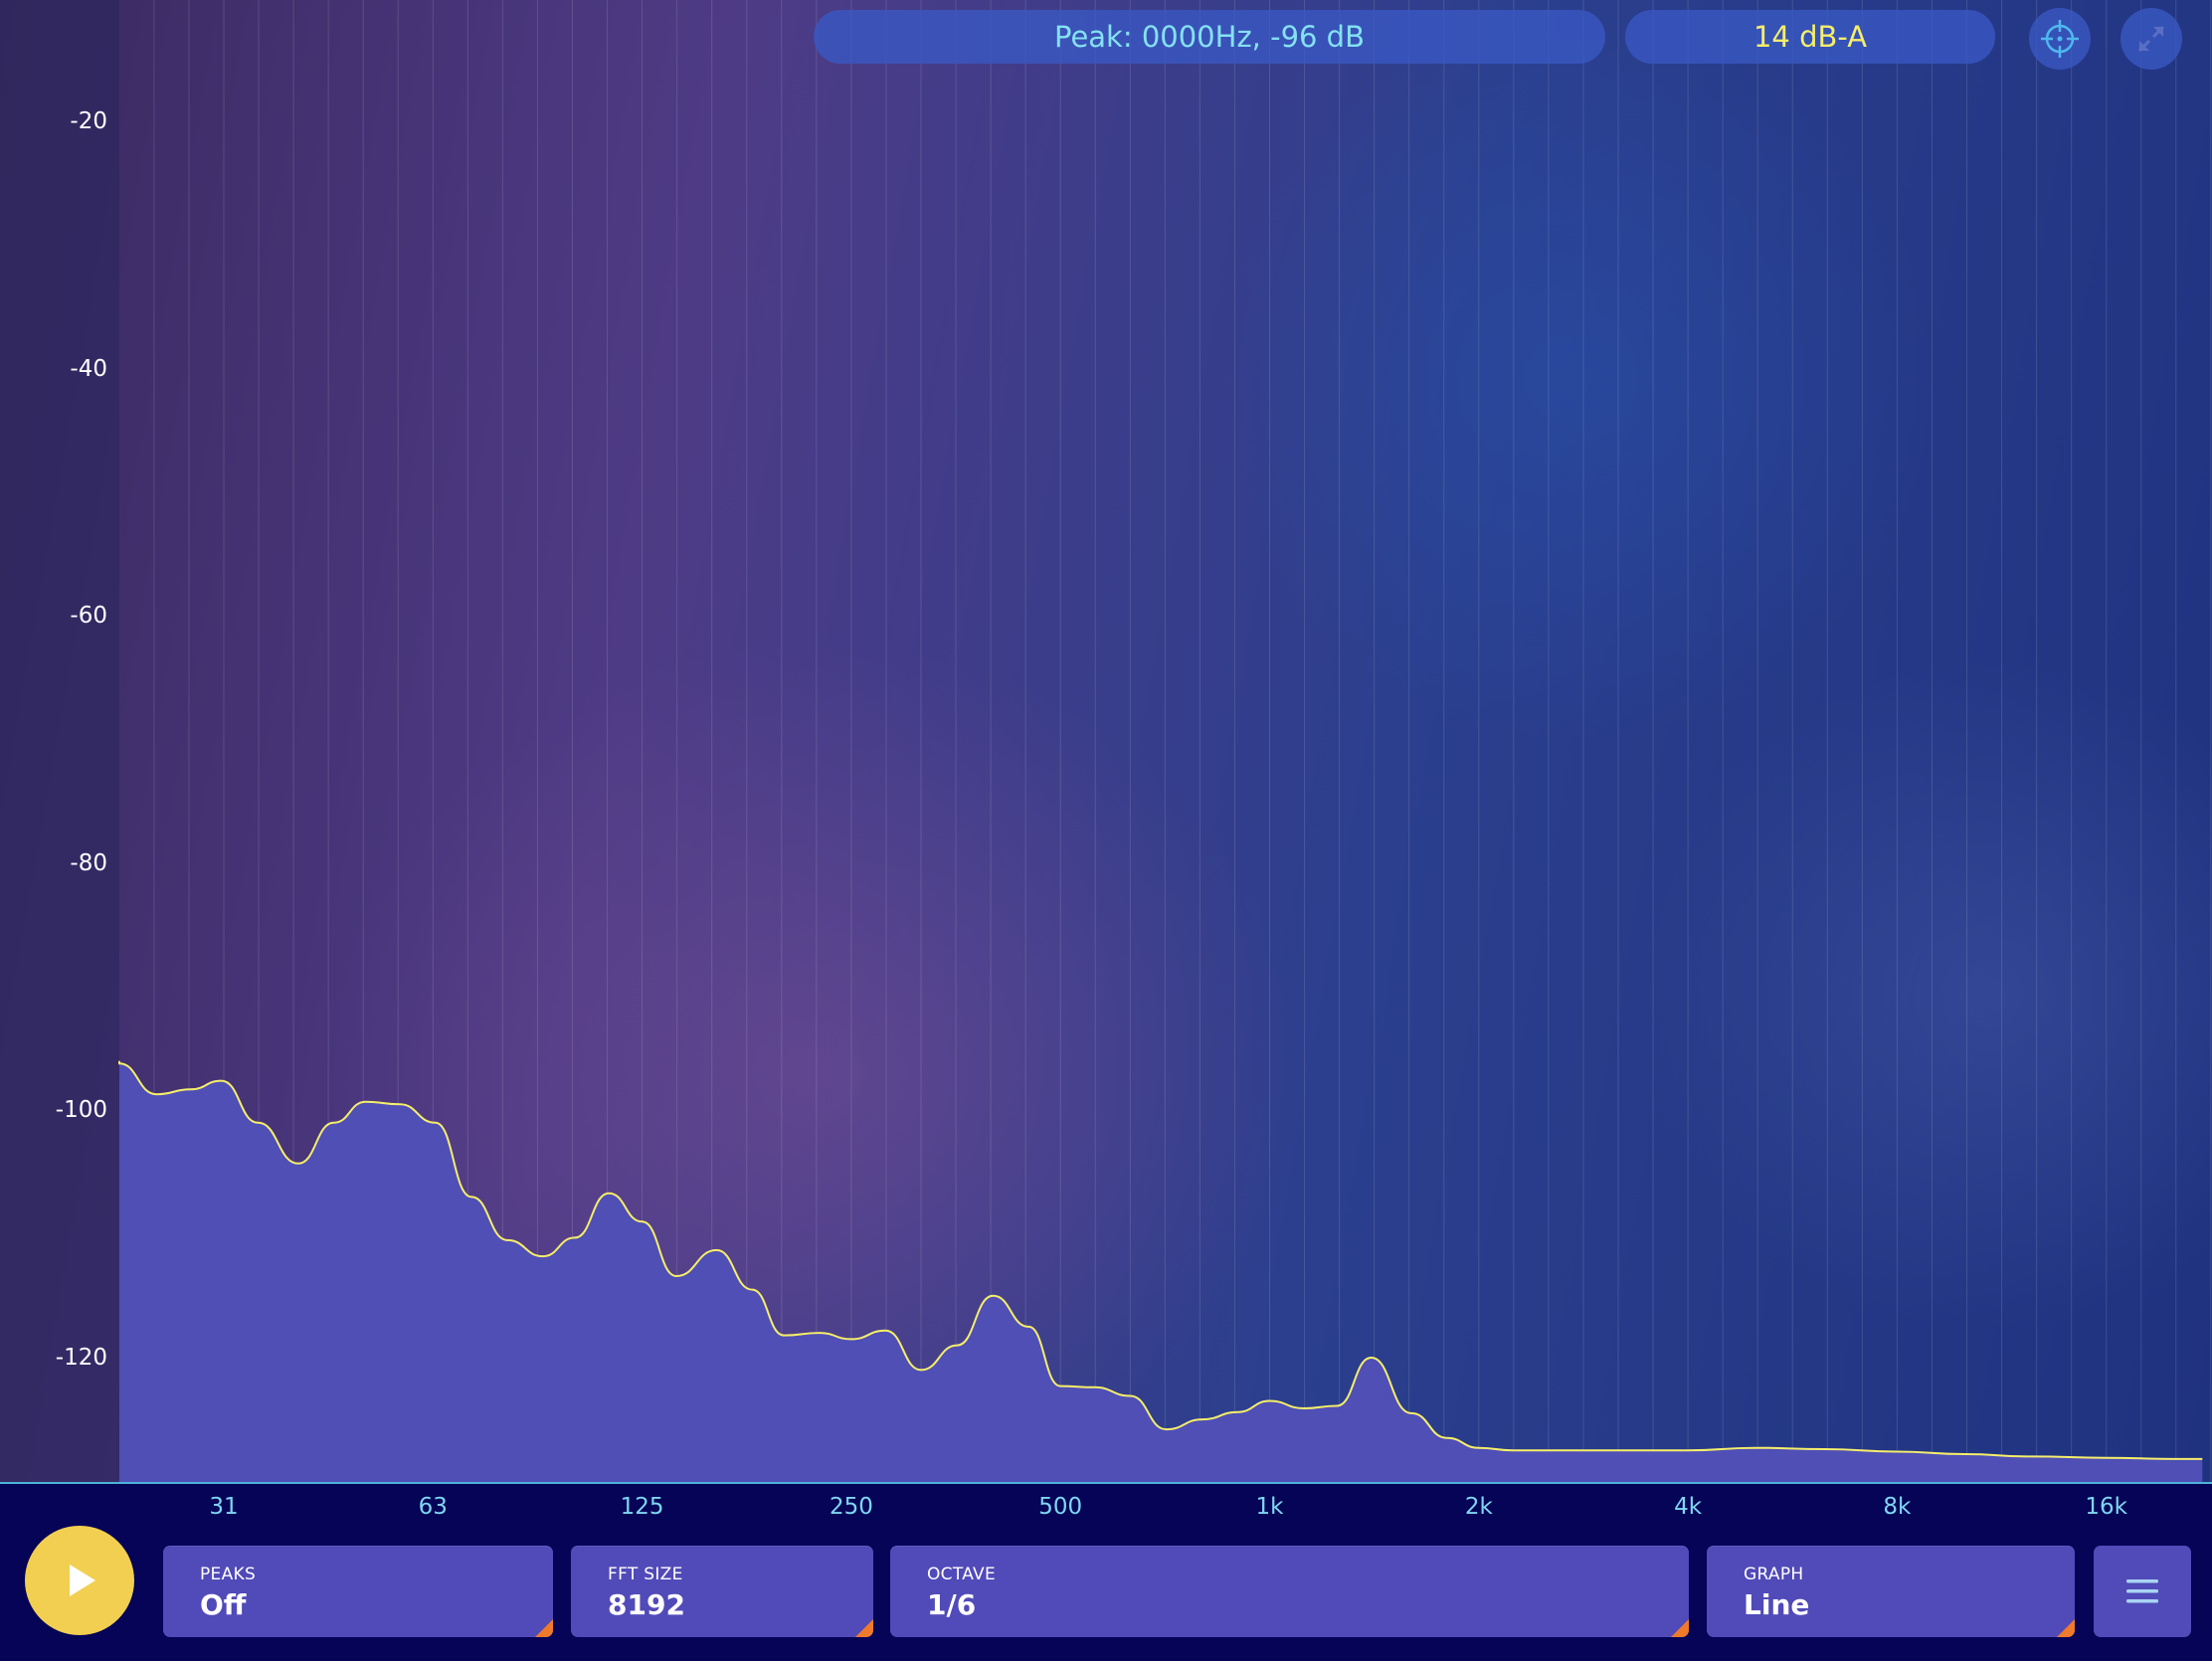 The image size is (2212, 1661). What do you see at coordinates (642, 1507) in the screenshot?
I see `x-tick-label: 125` at bounding box center [642, 1507].